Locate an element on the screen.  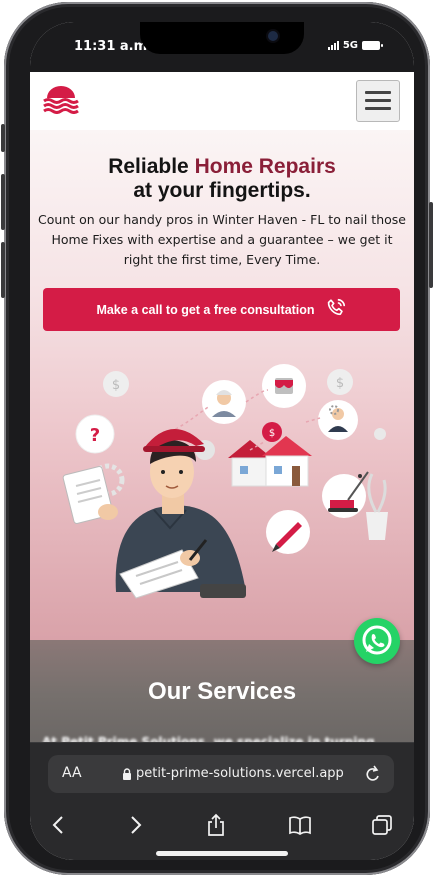
dynamic-notch is located at coordinates (222, 38).